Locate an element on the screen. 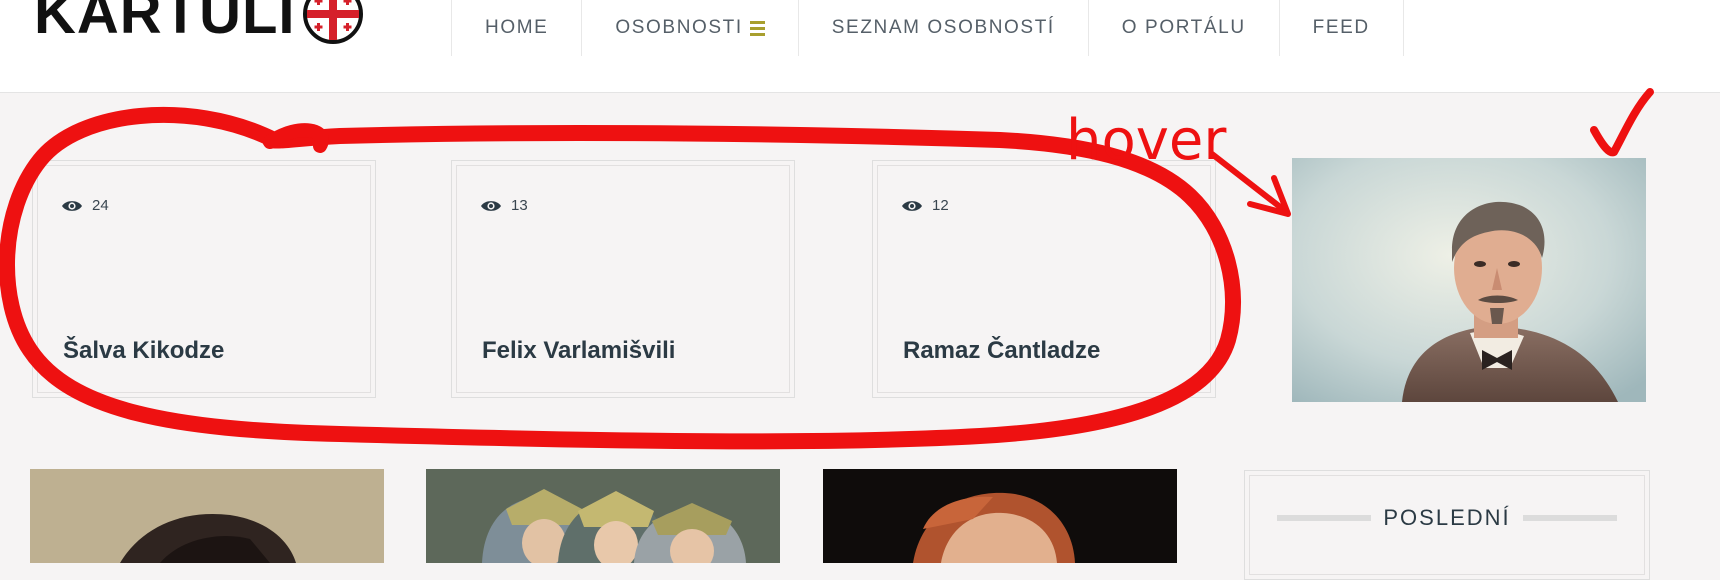 The image size is (1720, 580). annotation-arrowhead is located at coordinates (1269, 196).